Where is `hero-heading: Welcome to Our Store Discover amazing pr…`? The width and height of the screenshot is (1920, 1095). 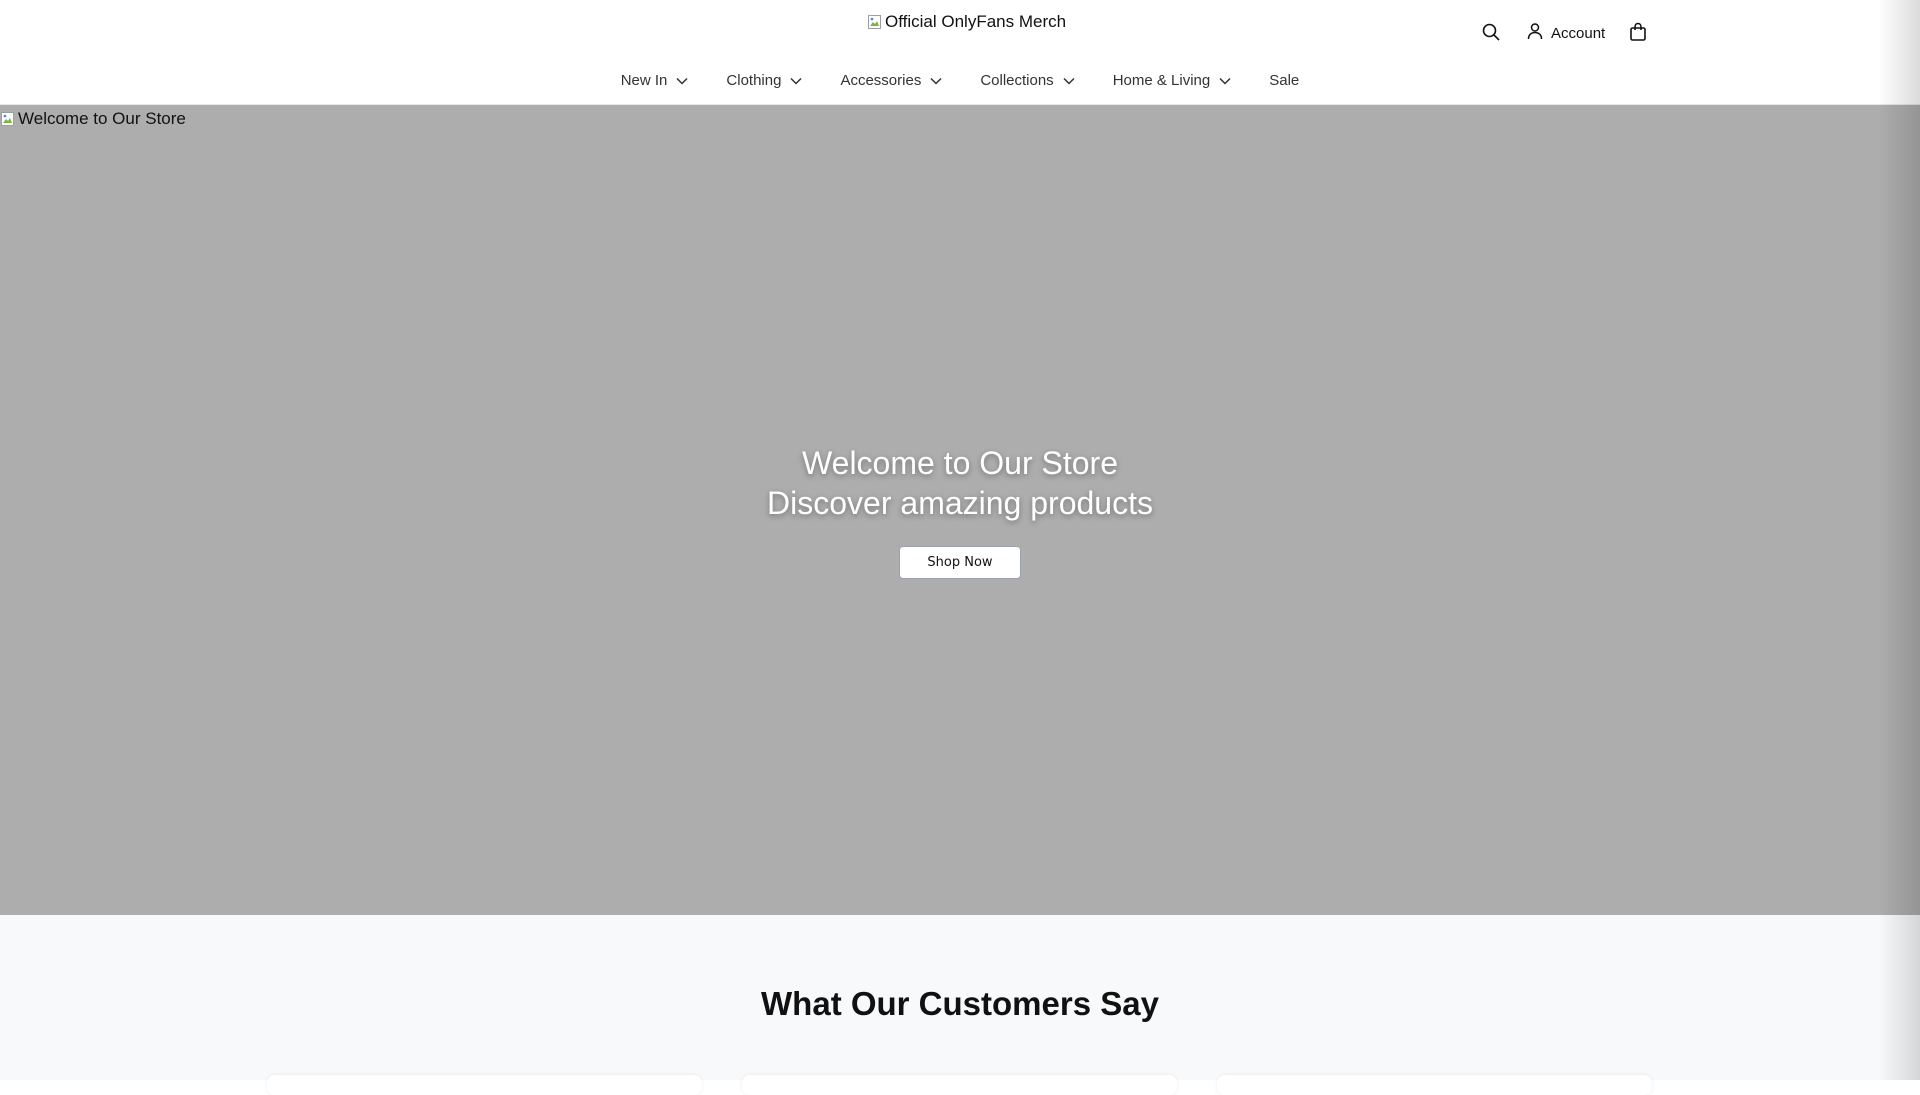 hero-heading: Welcome to Our Store Discover amazing pr… is located at coordinates (960, 483).